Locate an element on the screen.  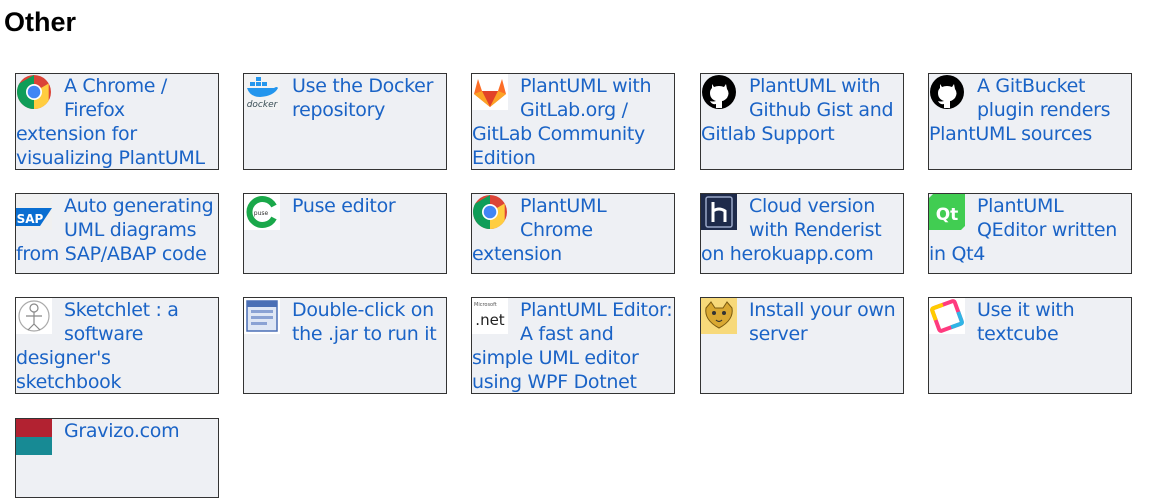
card-textcube: Use it with textcube is located at coordinates (1030, 345).